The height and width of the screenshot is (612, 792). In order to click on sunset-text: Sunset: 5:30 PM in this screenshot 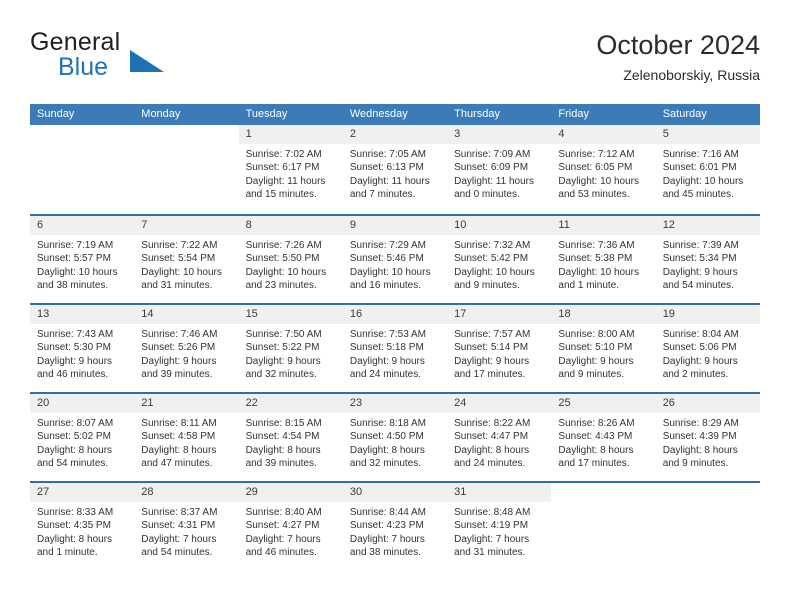, I will do `click(74, 348)`.